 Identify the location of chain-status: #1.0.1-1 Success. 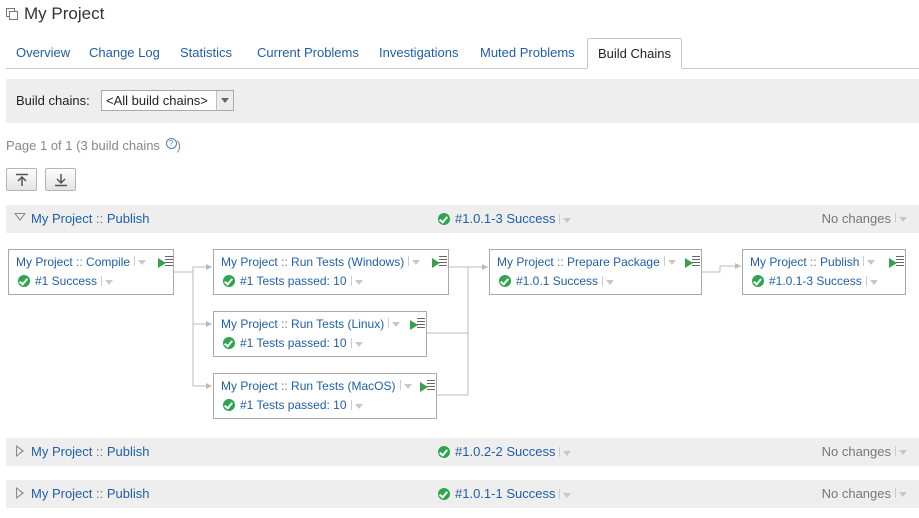
(505, 493).